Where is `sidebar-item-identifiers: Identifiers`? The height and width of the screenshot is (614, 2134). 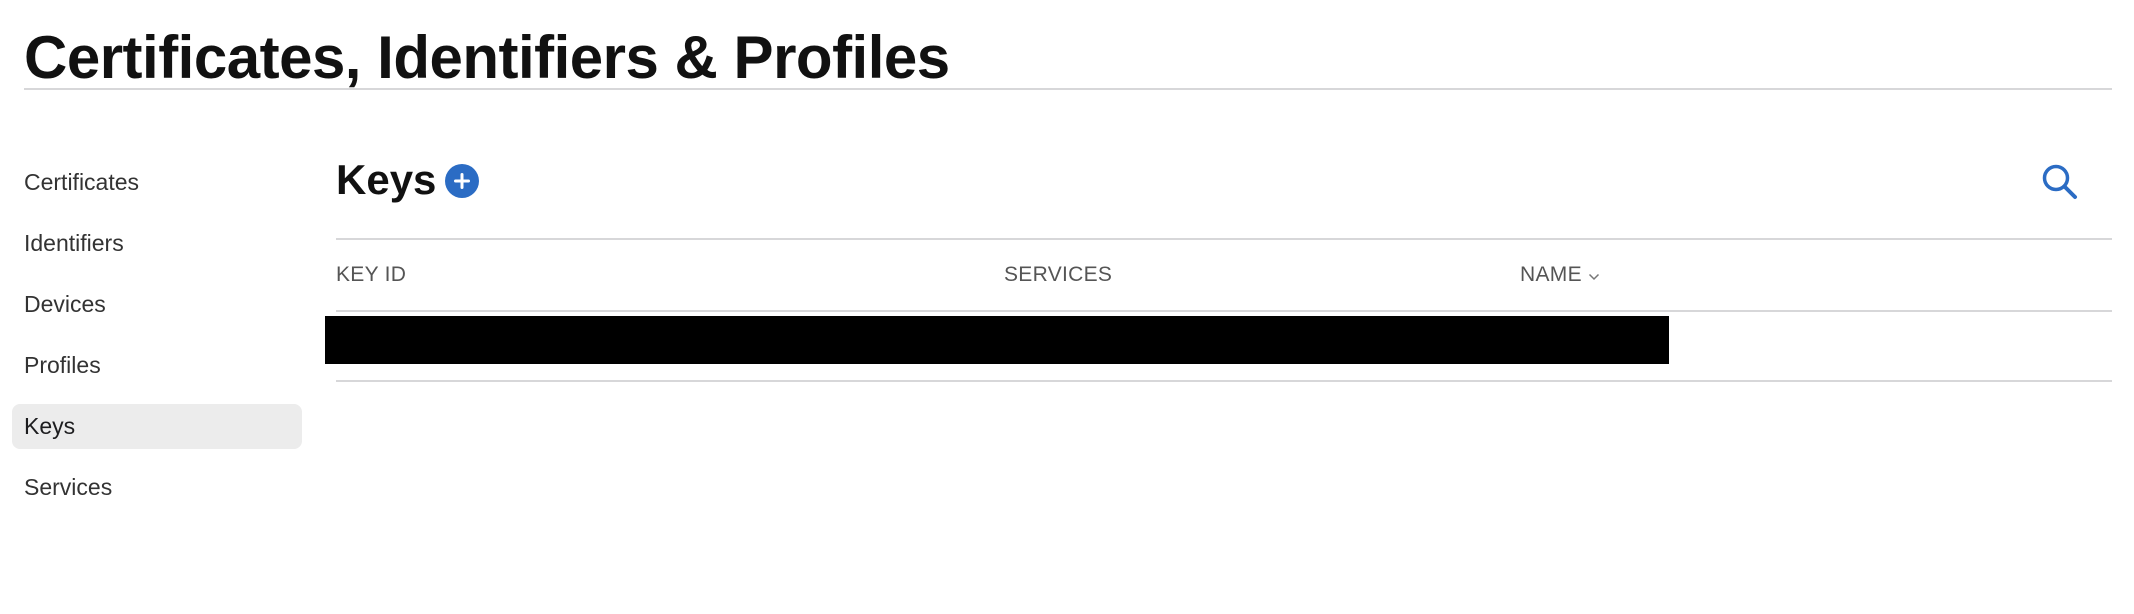
sidebar-item-identifiers: Identifiers is located at coordinates (157, 243).